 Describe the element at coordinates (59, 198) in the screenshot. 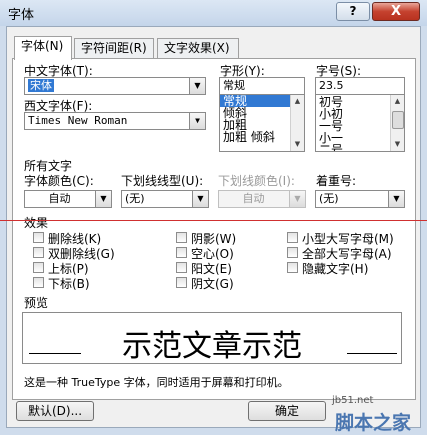

I see `font-color-value: 自动` at that location.